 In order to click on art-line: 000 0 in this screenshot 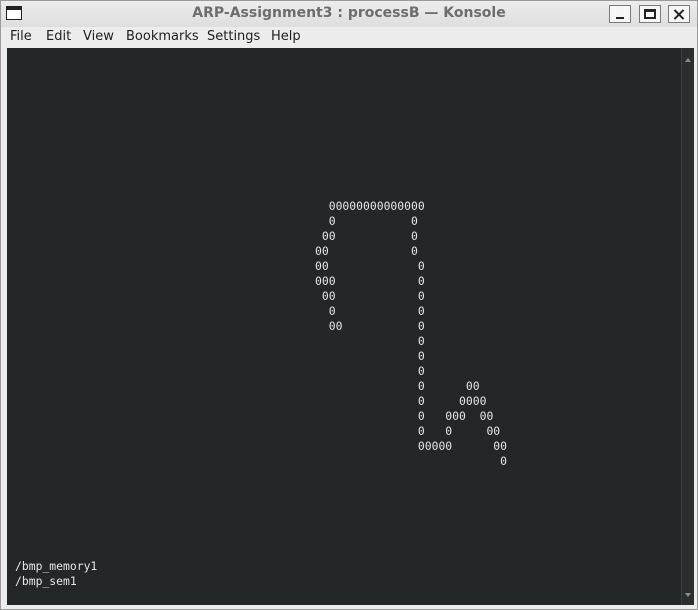, I will do `click(370, 281)`.